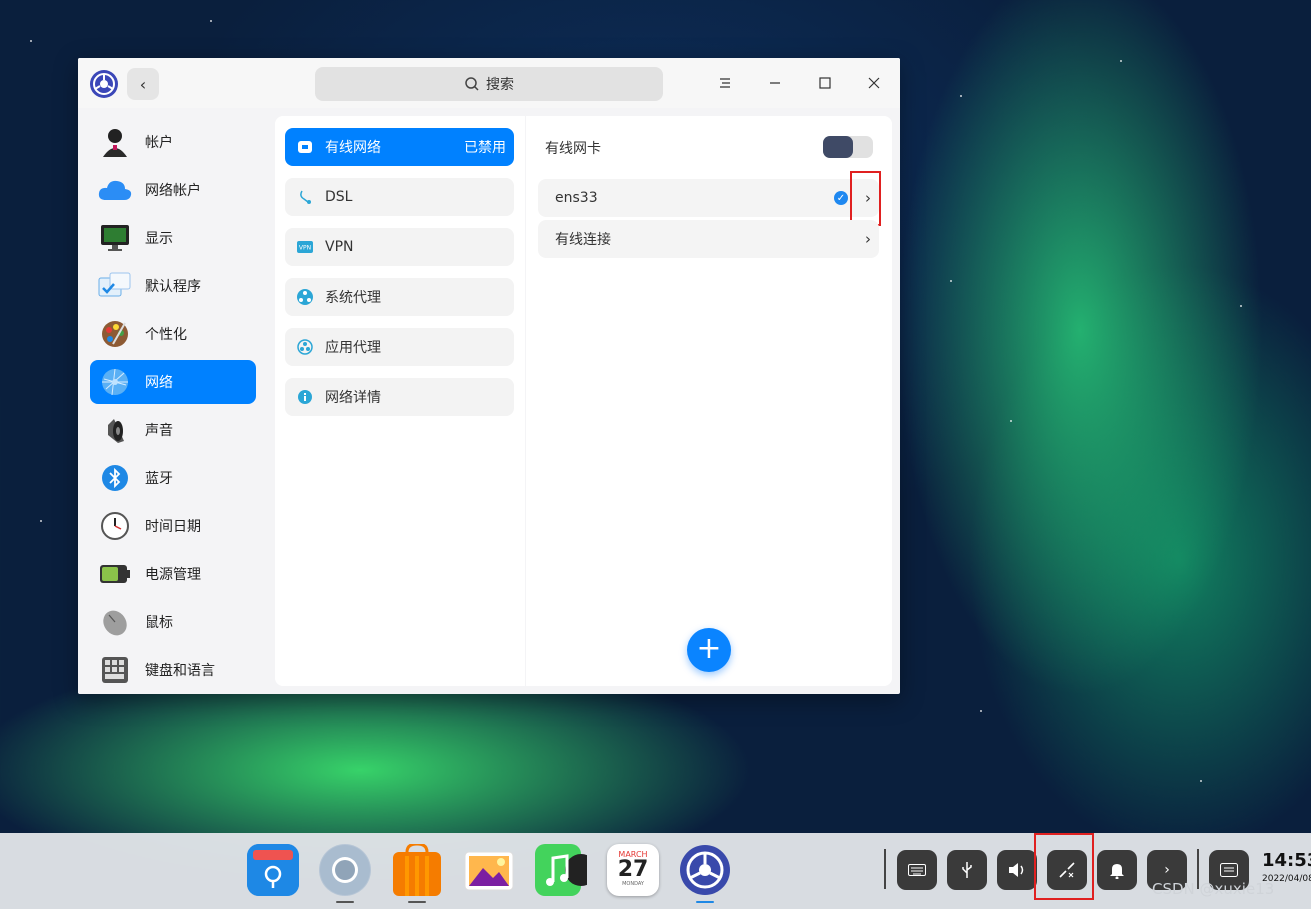  I want to click on network-menu-panel: 有线网络 已禁用 DSL VPN VPN 系统代理 应用代理 网络详情, so click(400, 401).